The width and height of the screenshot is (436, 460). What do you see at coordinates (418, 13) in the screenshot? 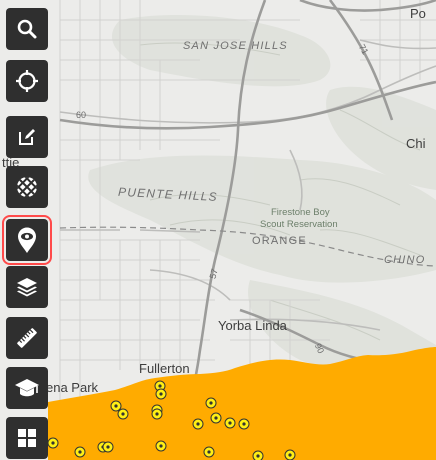
I see `label-po: Po` at bounding box center [418, 13].